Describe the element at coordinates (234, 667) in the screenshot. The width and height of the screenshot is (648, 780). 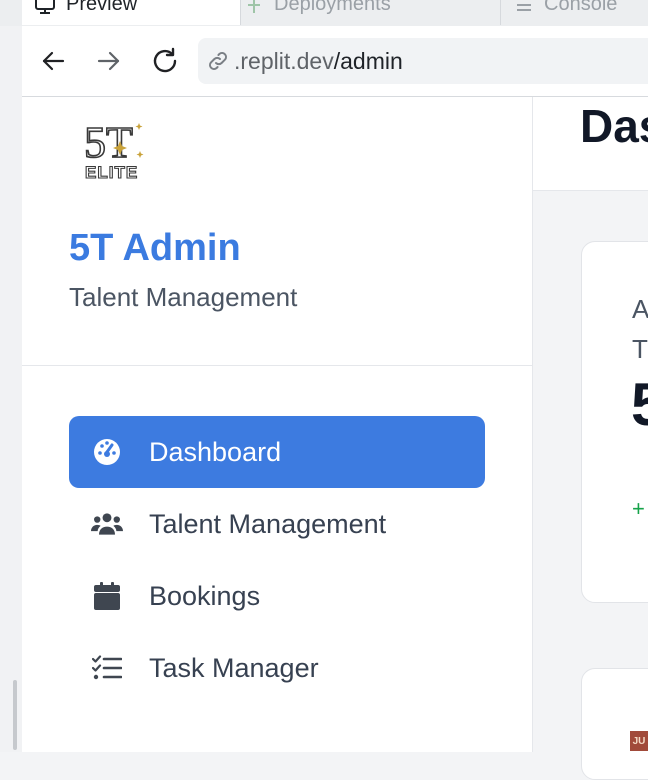
I see `sidebar-item-label: Task Manager` at that location.